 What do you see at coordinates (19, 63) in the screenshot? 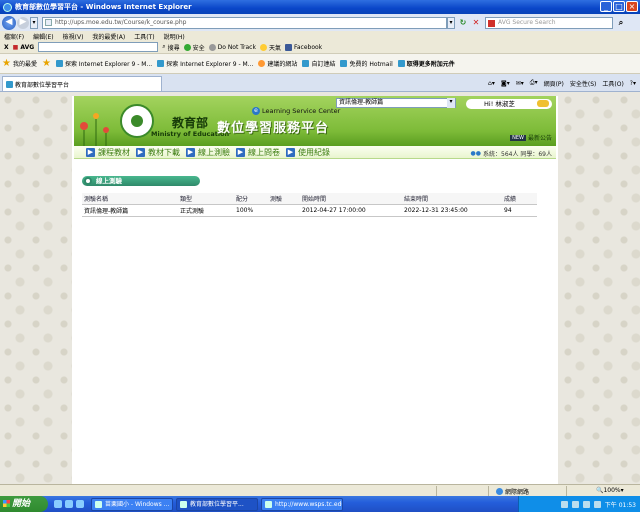
I see `favorites-button: ★ 我的最愛` at bounding box center [19, 63].